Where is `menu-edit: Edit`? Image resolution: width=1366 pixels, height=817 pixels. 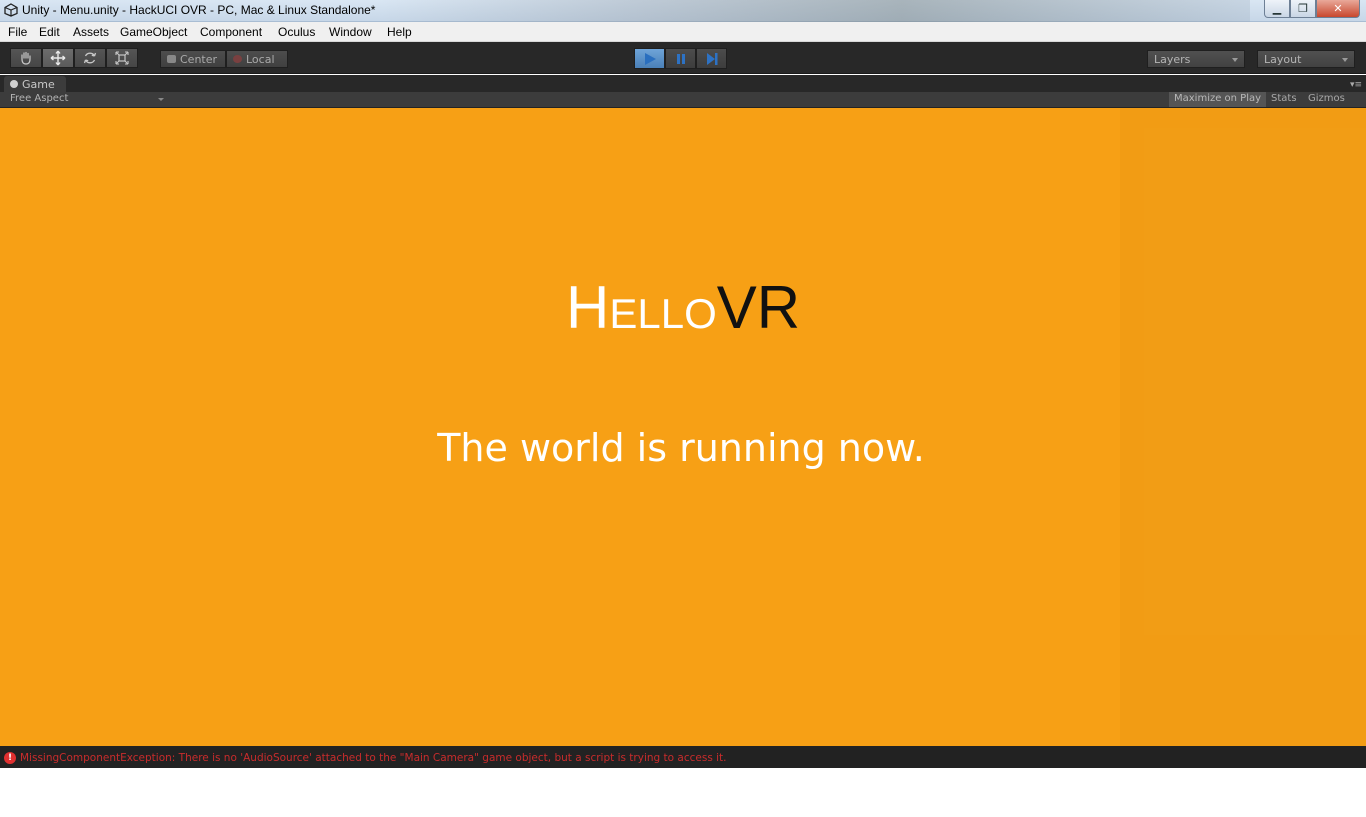
menu-edit: Edit is located at coordinates (49, 32).